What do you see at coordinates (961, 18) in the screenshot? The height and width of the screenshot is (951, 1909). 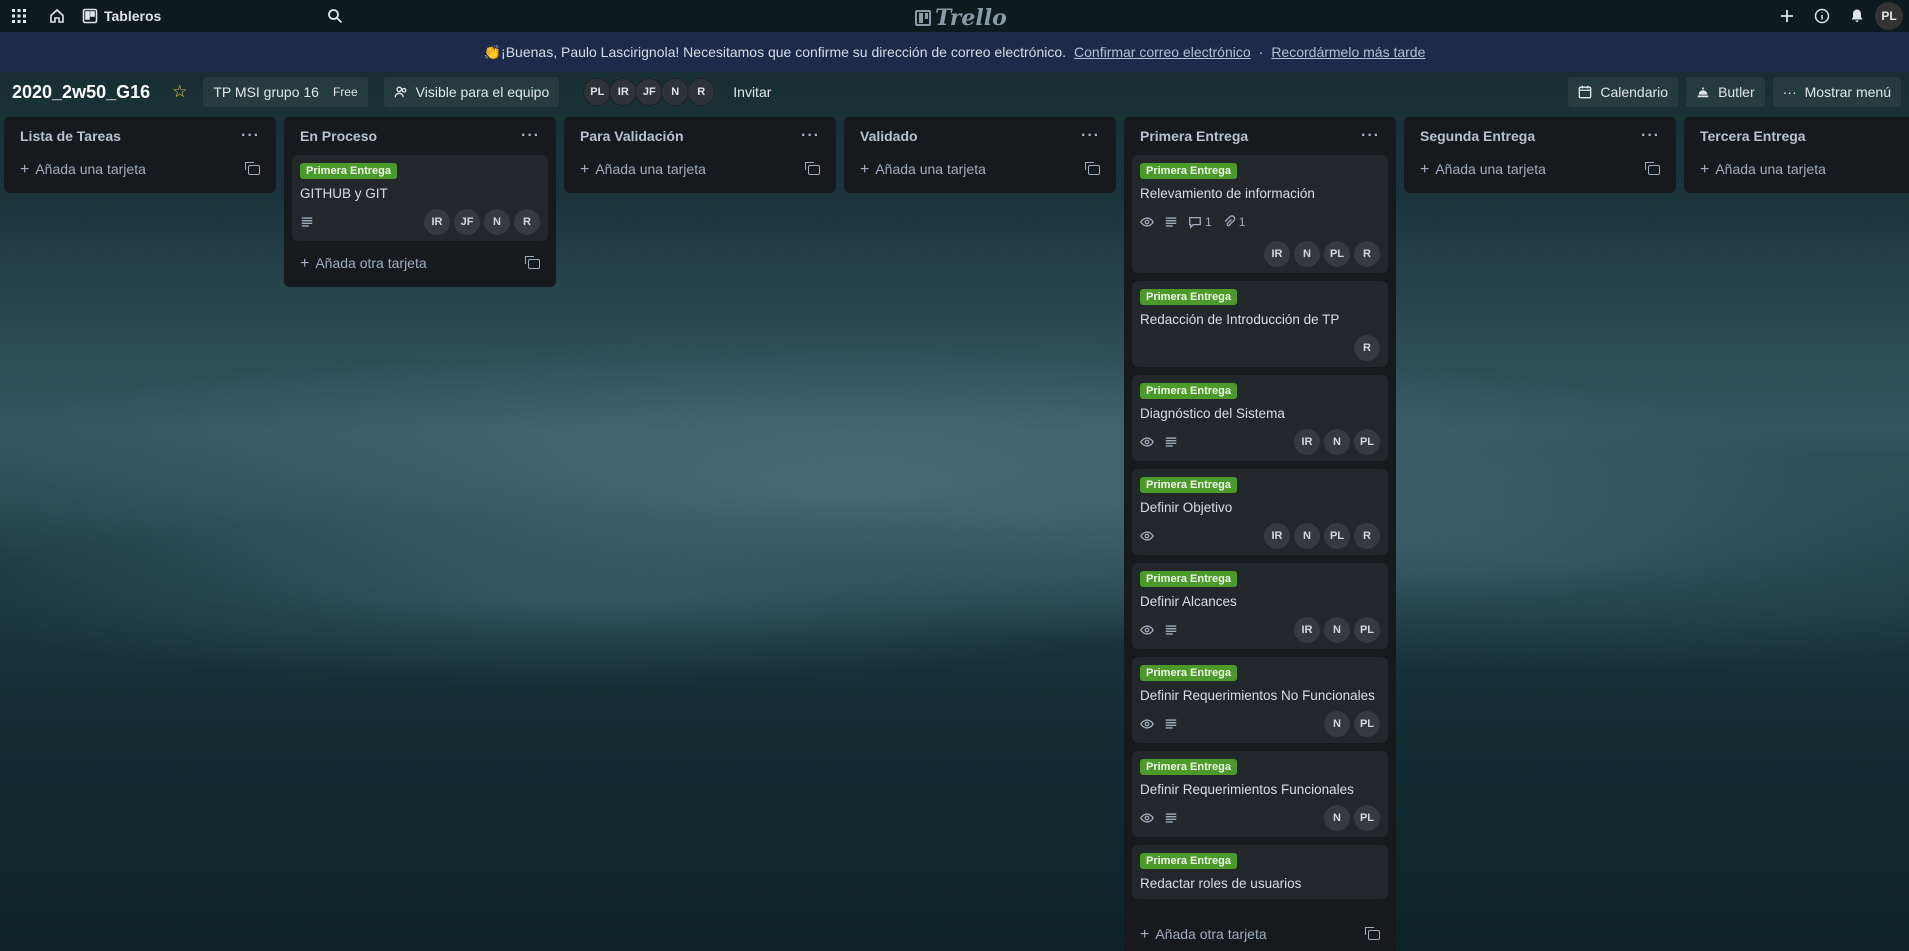 I see `trello-logo: Trello` at bounding box center [961, 18].